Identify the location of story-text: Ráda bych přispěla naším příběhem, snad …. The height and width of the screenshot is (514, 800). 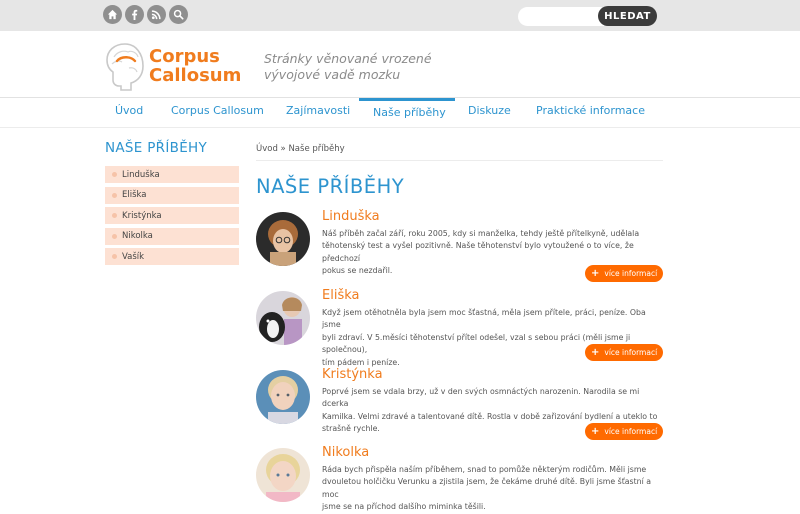
(493, 489).